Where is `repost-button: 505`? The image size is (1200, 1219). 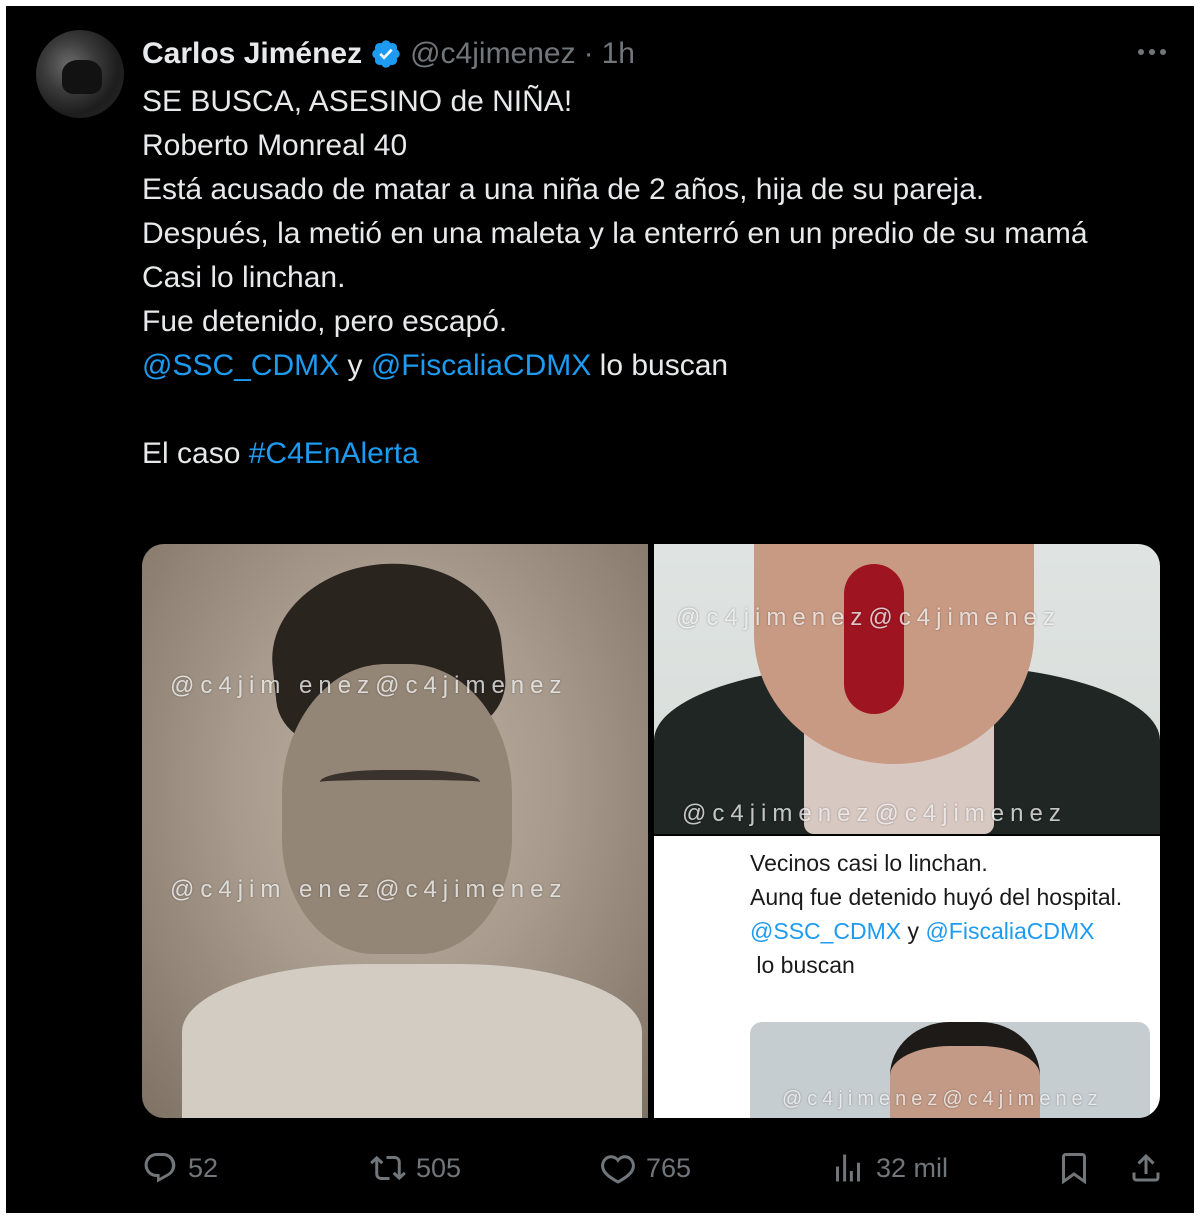 repost-button: 505 is located at coordinates (415, 1168).